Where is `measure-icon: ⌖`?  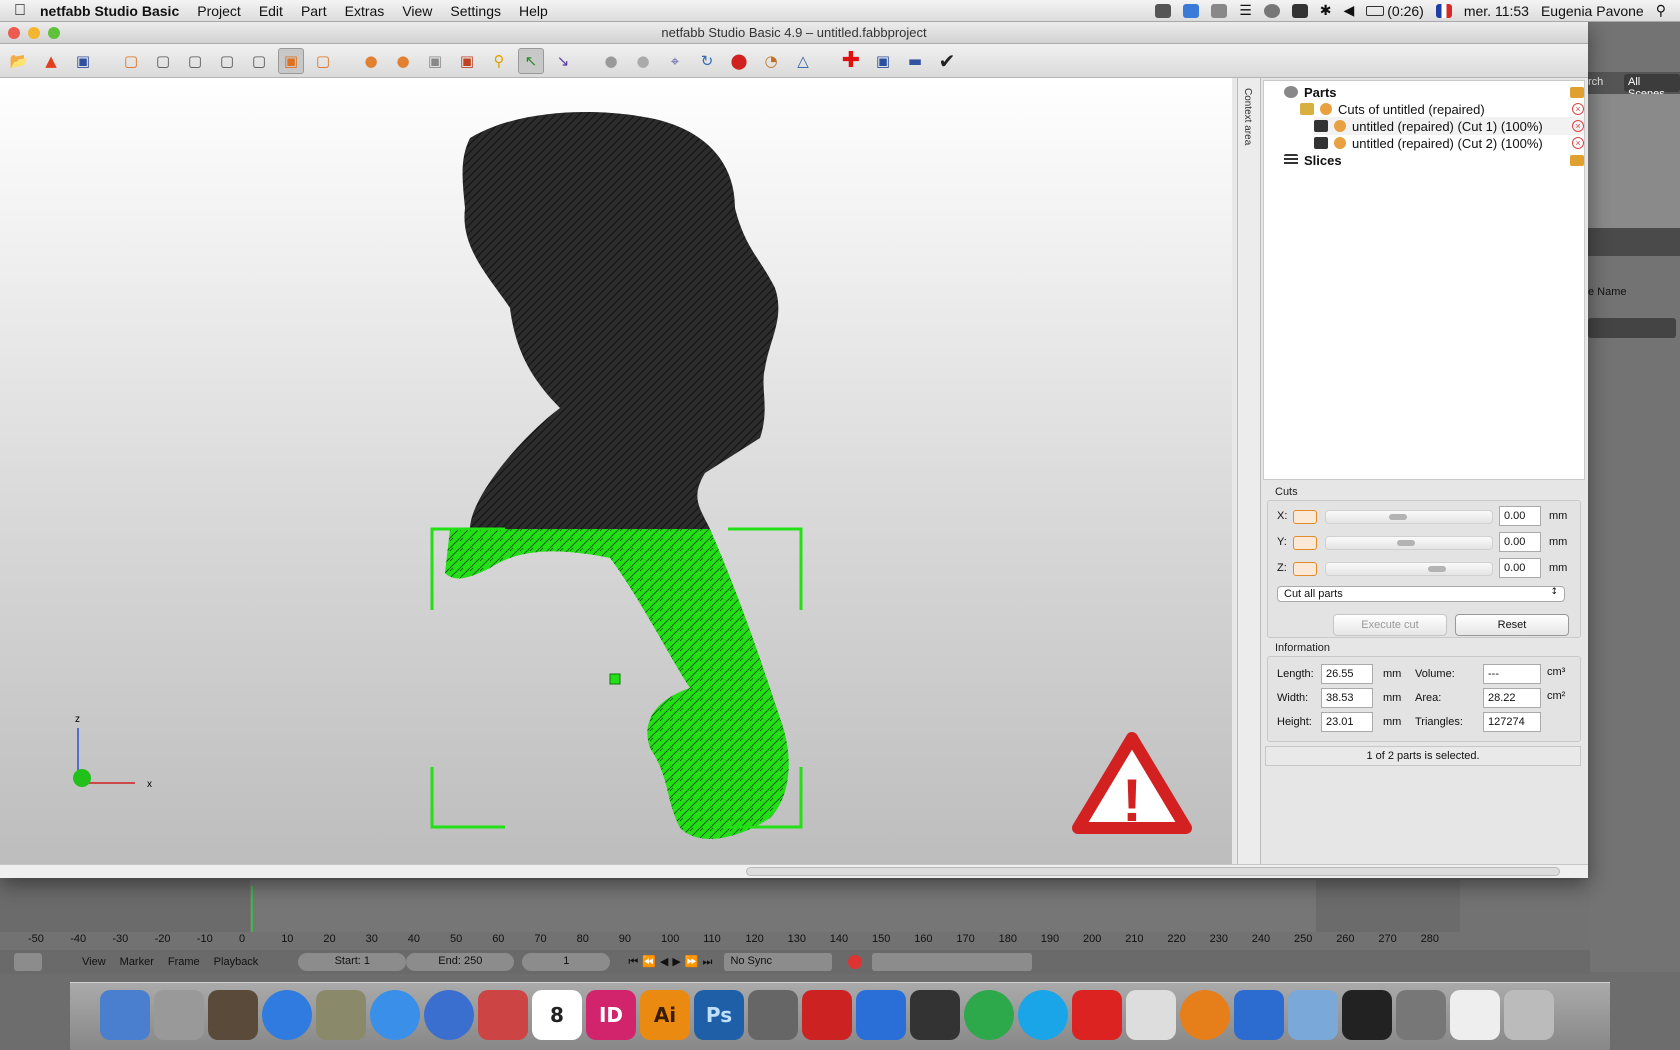 measure-icon: ⌖ is located at coordinates (675, 61).